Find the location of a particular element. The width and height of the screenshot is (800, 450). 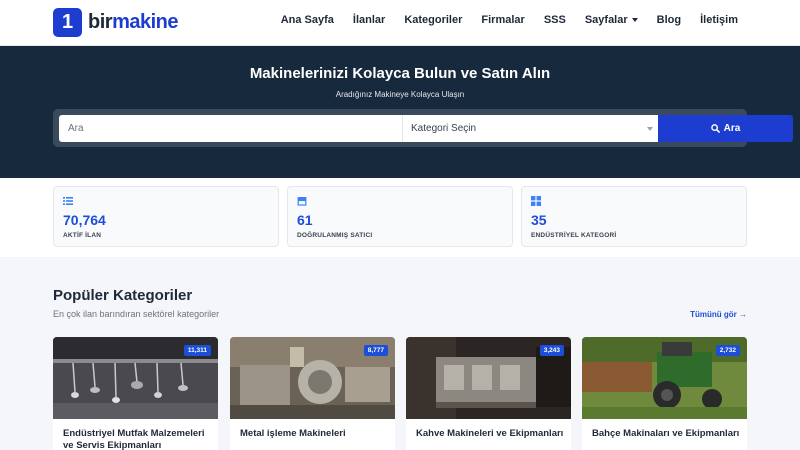

nav-categories: Kategoriler is located at coordinates (433, 20).